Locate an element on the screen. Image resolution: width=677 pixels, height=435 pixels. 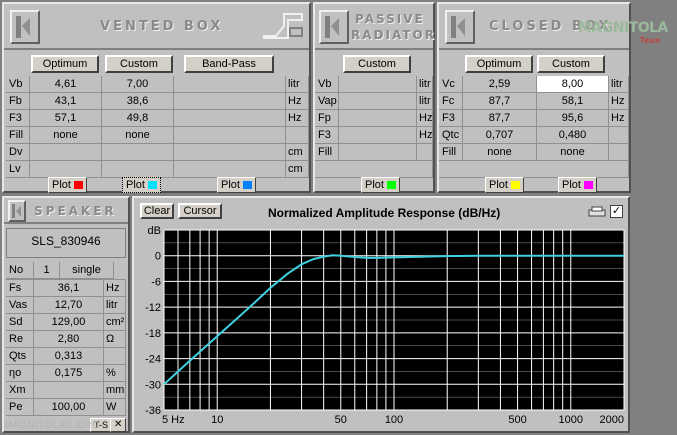
speaker-param-label: Vas is located at coordinates (20, 305).